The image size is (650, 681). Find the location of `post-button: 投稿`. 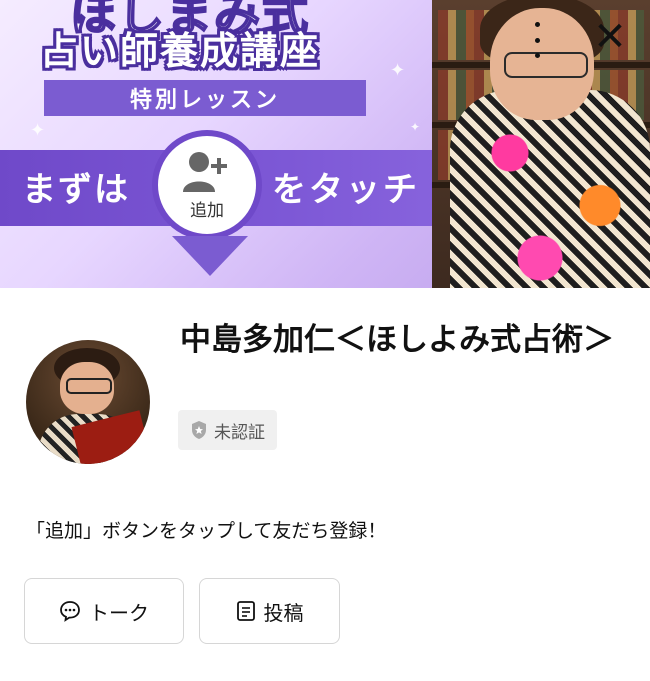

post-button: 投稿 is located at coordinates (269, 611).